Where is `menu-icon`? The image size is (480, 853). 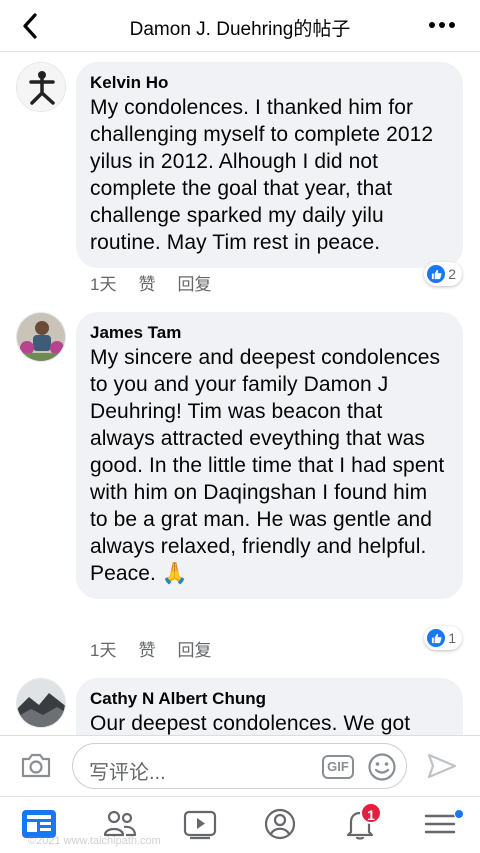
menu-icon is located at coordinates (440, 824).